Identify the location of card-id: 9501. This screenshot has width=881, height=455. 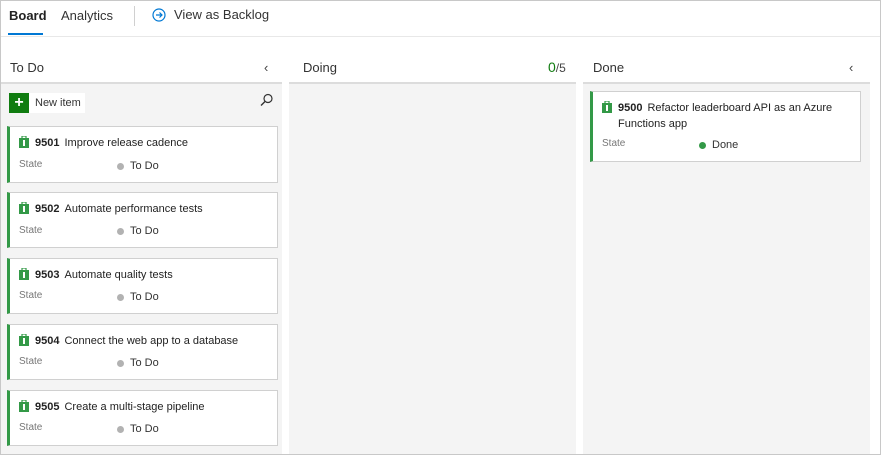
(47, 143).